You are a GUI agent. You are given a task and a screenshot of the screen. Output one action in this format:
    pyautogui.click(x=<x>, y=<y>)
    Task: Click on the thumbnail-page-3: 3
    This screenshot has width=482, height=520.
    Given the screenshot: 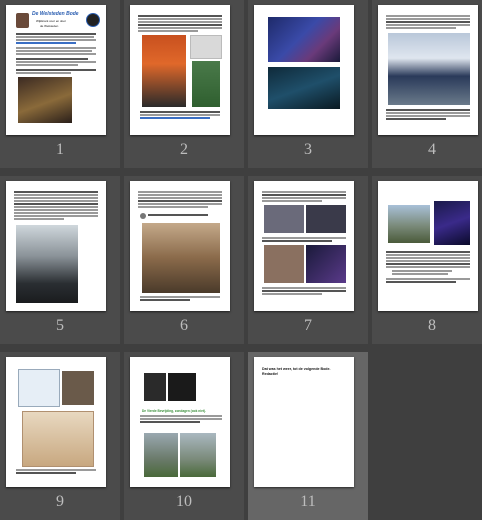 What is the action you would take?
    pyautogui.click(x=308, y=84)
    